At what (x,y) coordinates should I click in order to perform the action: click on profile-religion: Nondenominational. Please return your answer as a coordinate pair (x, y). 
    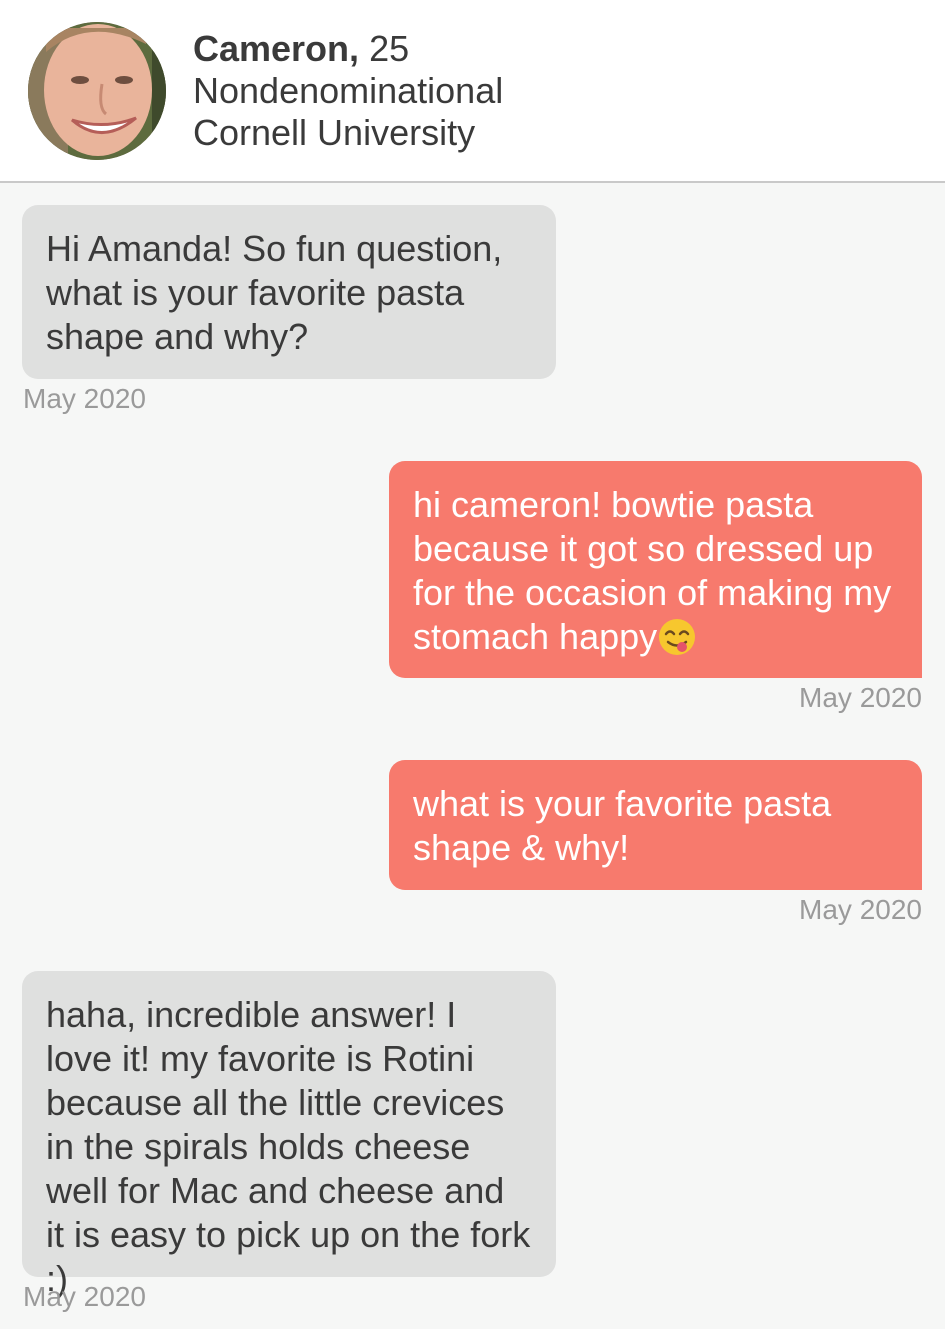
    Looking at the image, I should click on (348, 90).